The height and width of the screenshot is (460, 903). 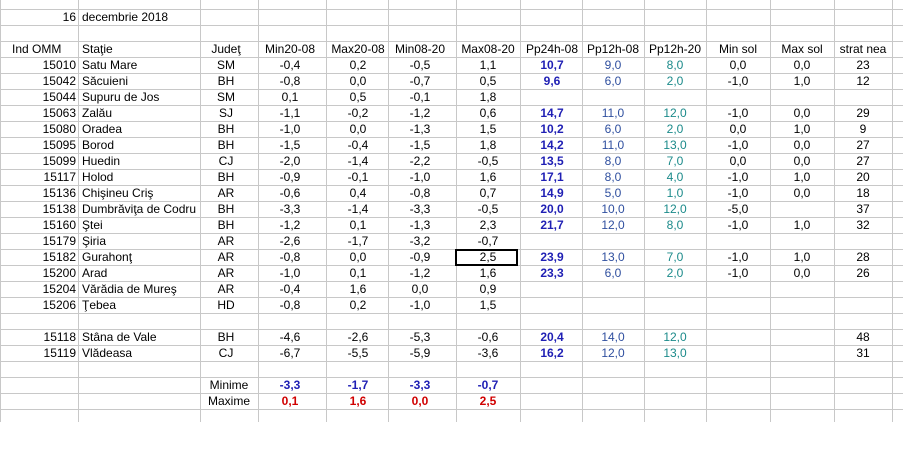 What do you see at coordinates (420, 161) in the screenshot?
I see `cell-min0820-15099: -2,2` at bounding box center [420, 161].